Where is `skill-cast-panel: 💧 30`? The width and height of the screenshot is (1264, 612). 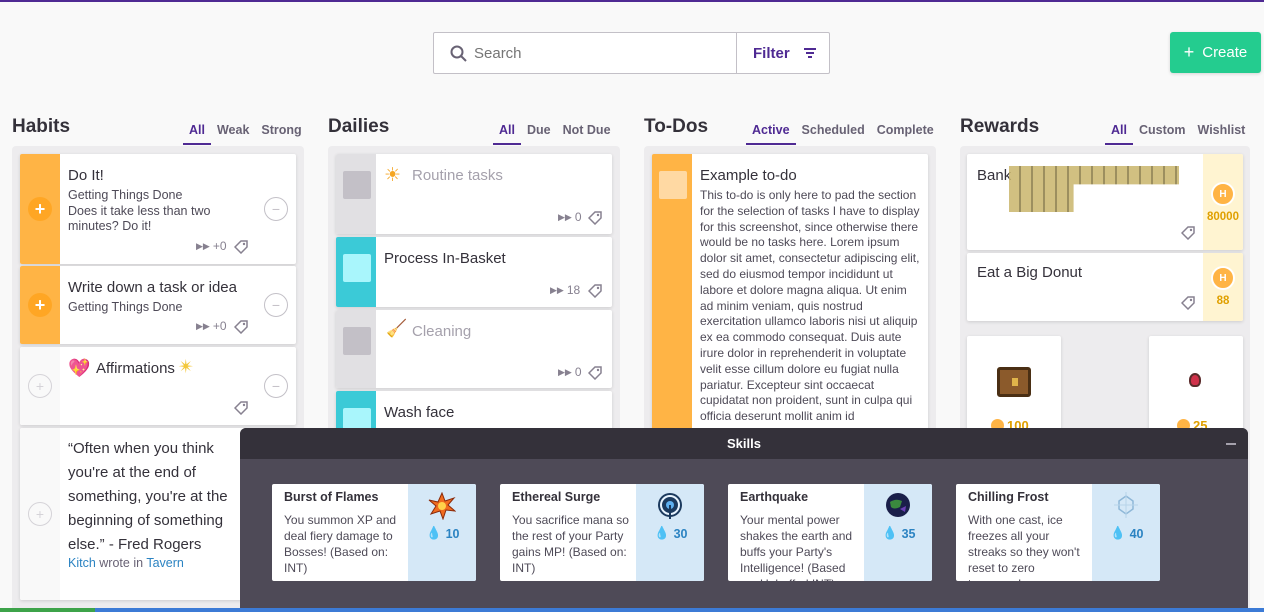
skill-cast-panel: 💧 30 is located at coordinates (670, 532).